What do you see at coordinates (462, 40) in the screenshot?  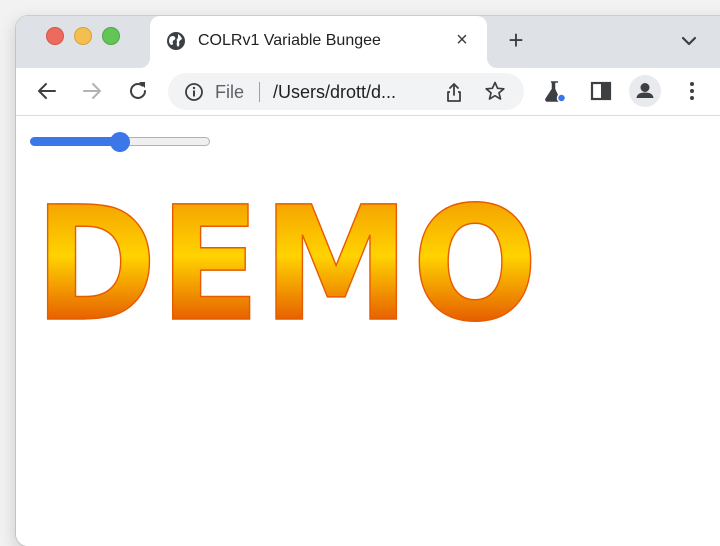 I see `close-tab-icon: ×` at bounding box center [462, 40].